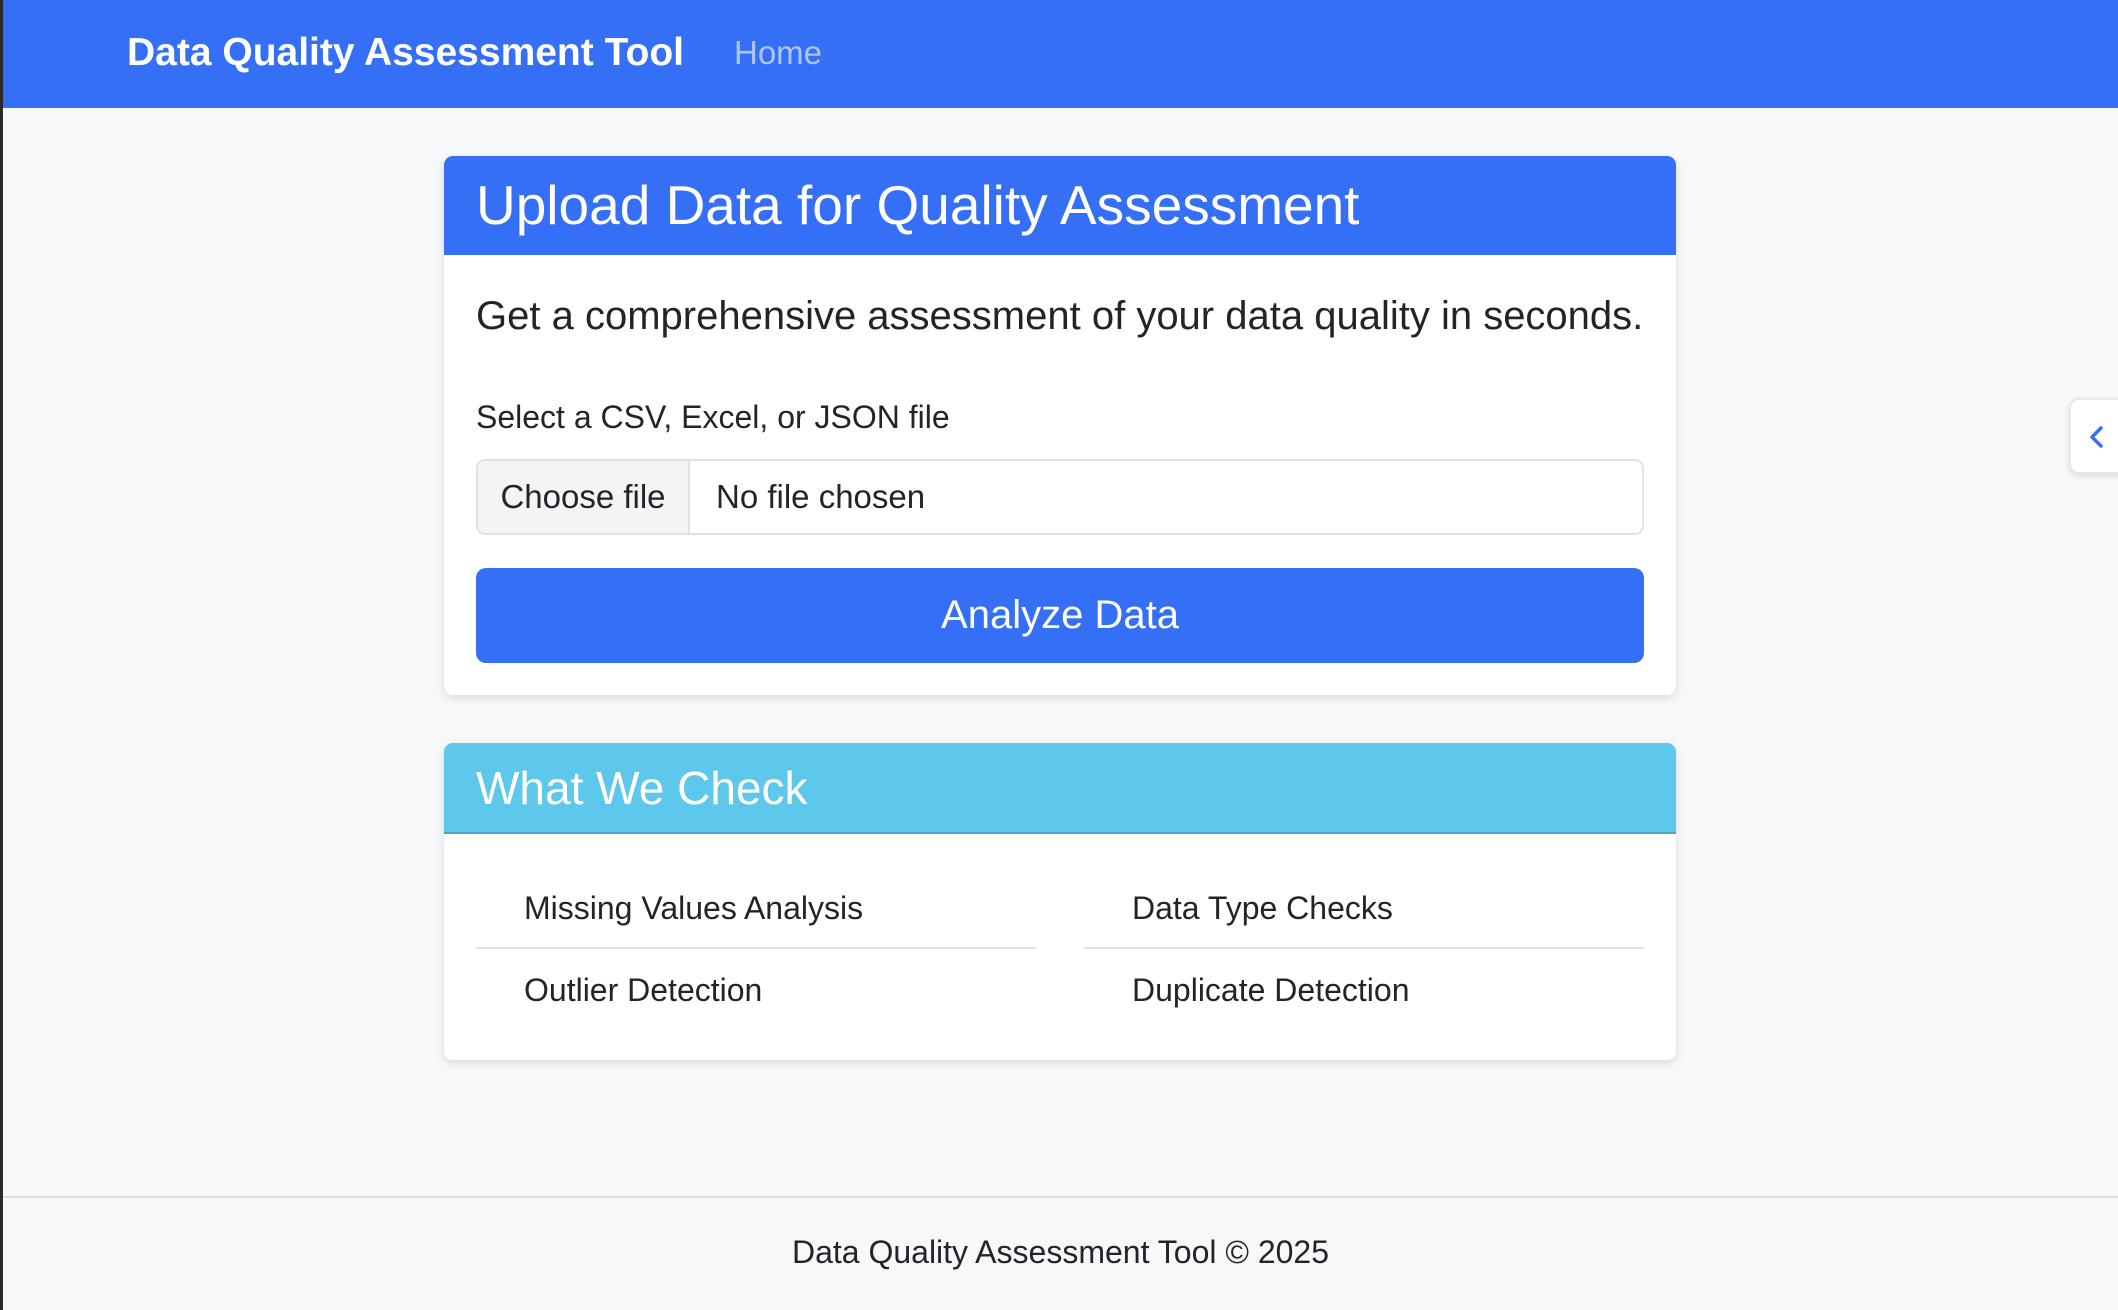 This screenshot has width=2118, height=1310. I want to click on navbar: Data Quality Assessment Tool Home, so click(1060, 54).